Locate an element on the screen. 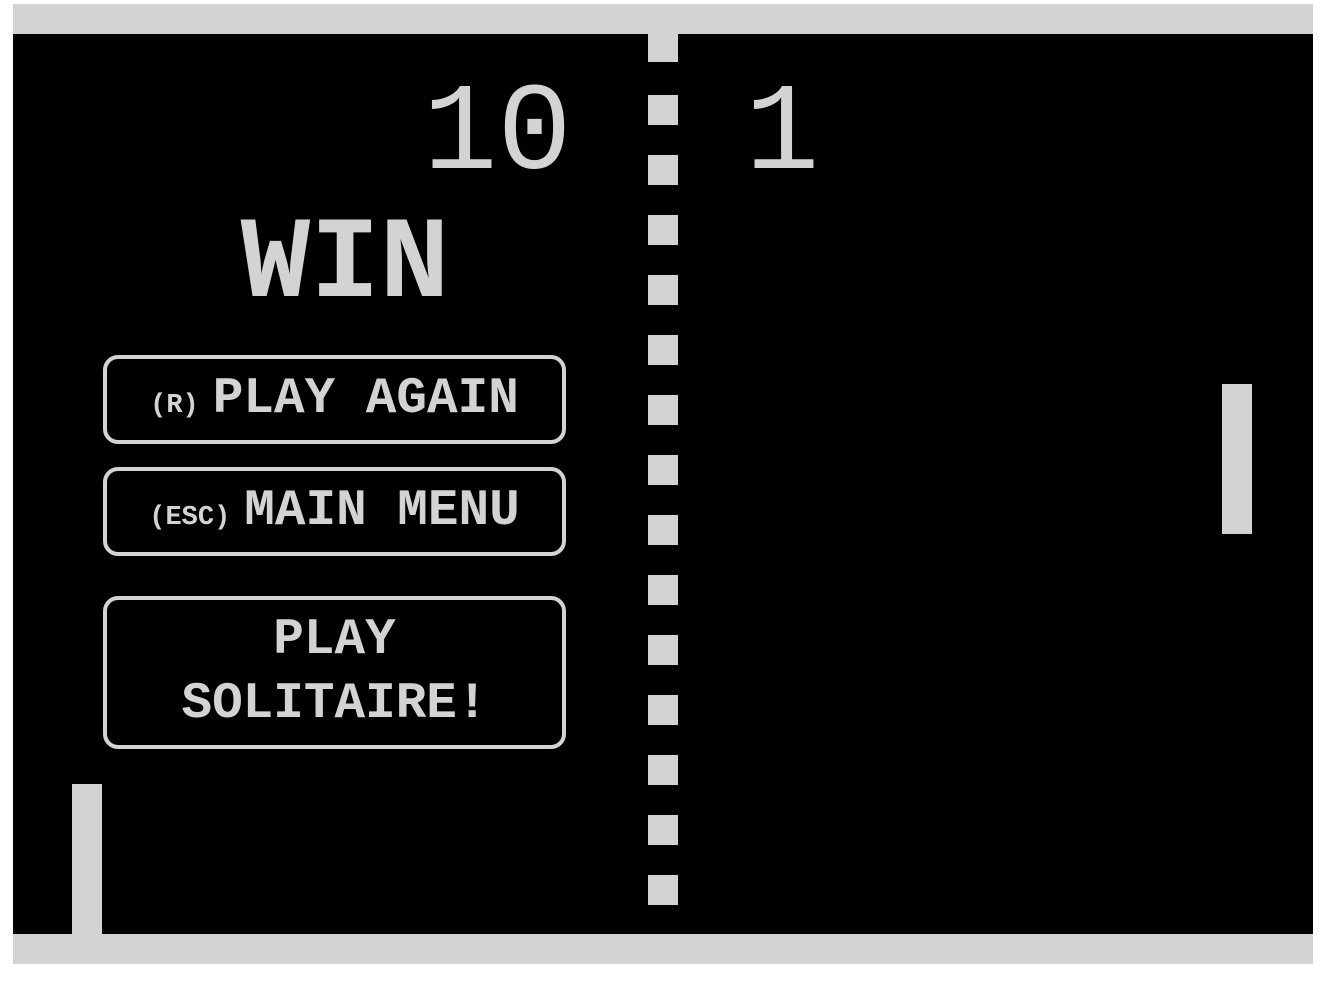 The image size is (1326, 983). right-score: 1 is located at coordinates (782, 136).